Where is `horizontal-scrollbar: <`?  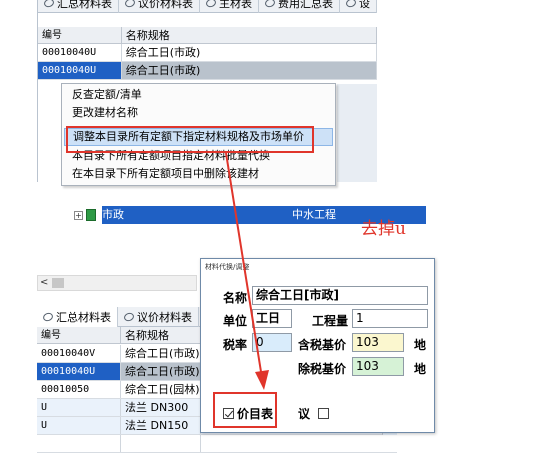
horizontal-scrollbar: < is located at coordinates (117, 283).